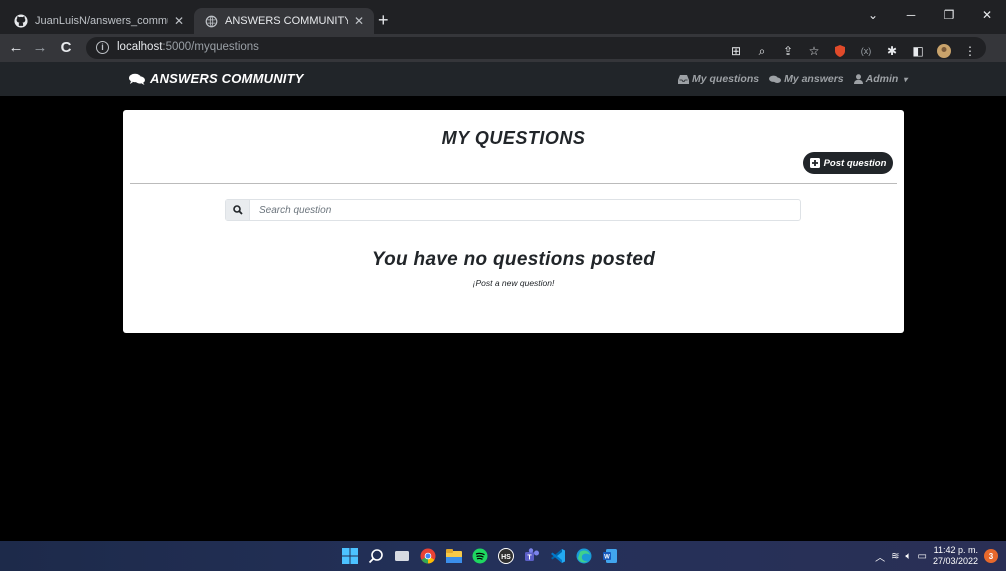 This screenshot has width=1006, height=571. Describe the element at coordinates (513, 138) in the screenshot. I see `page-title: MY QUESTIONS` at that location.